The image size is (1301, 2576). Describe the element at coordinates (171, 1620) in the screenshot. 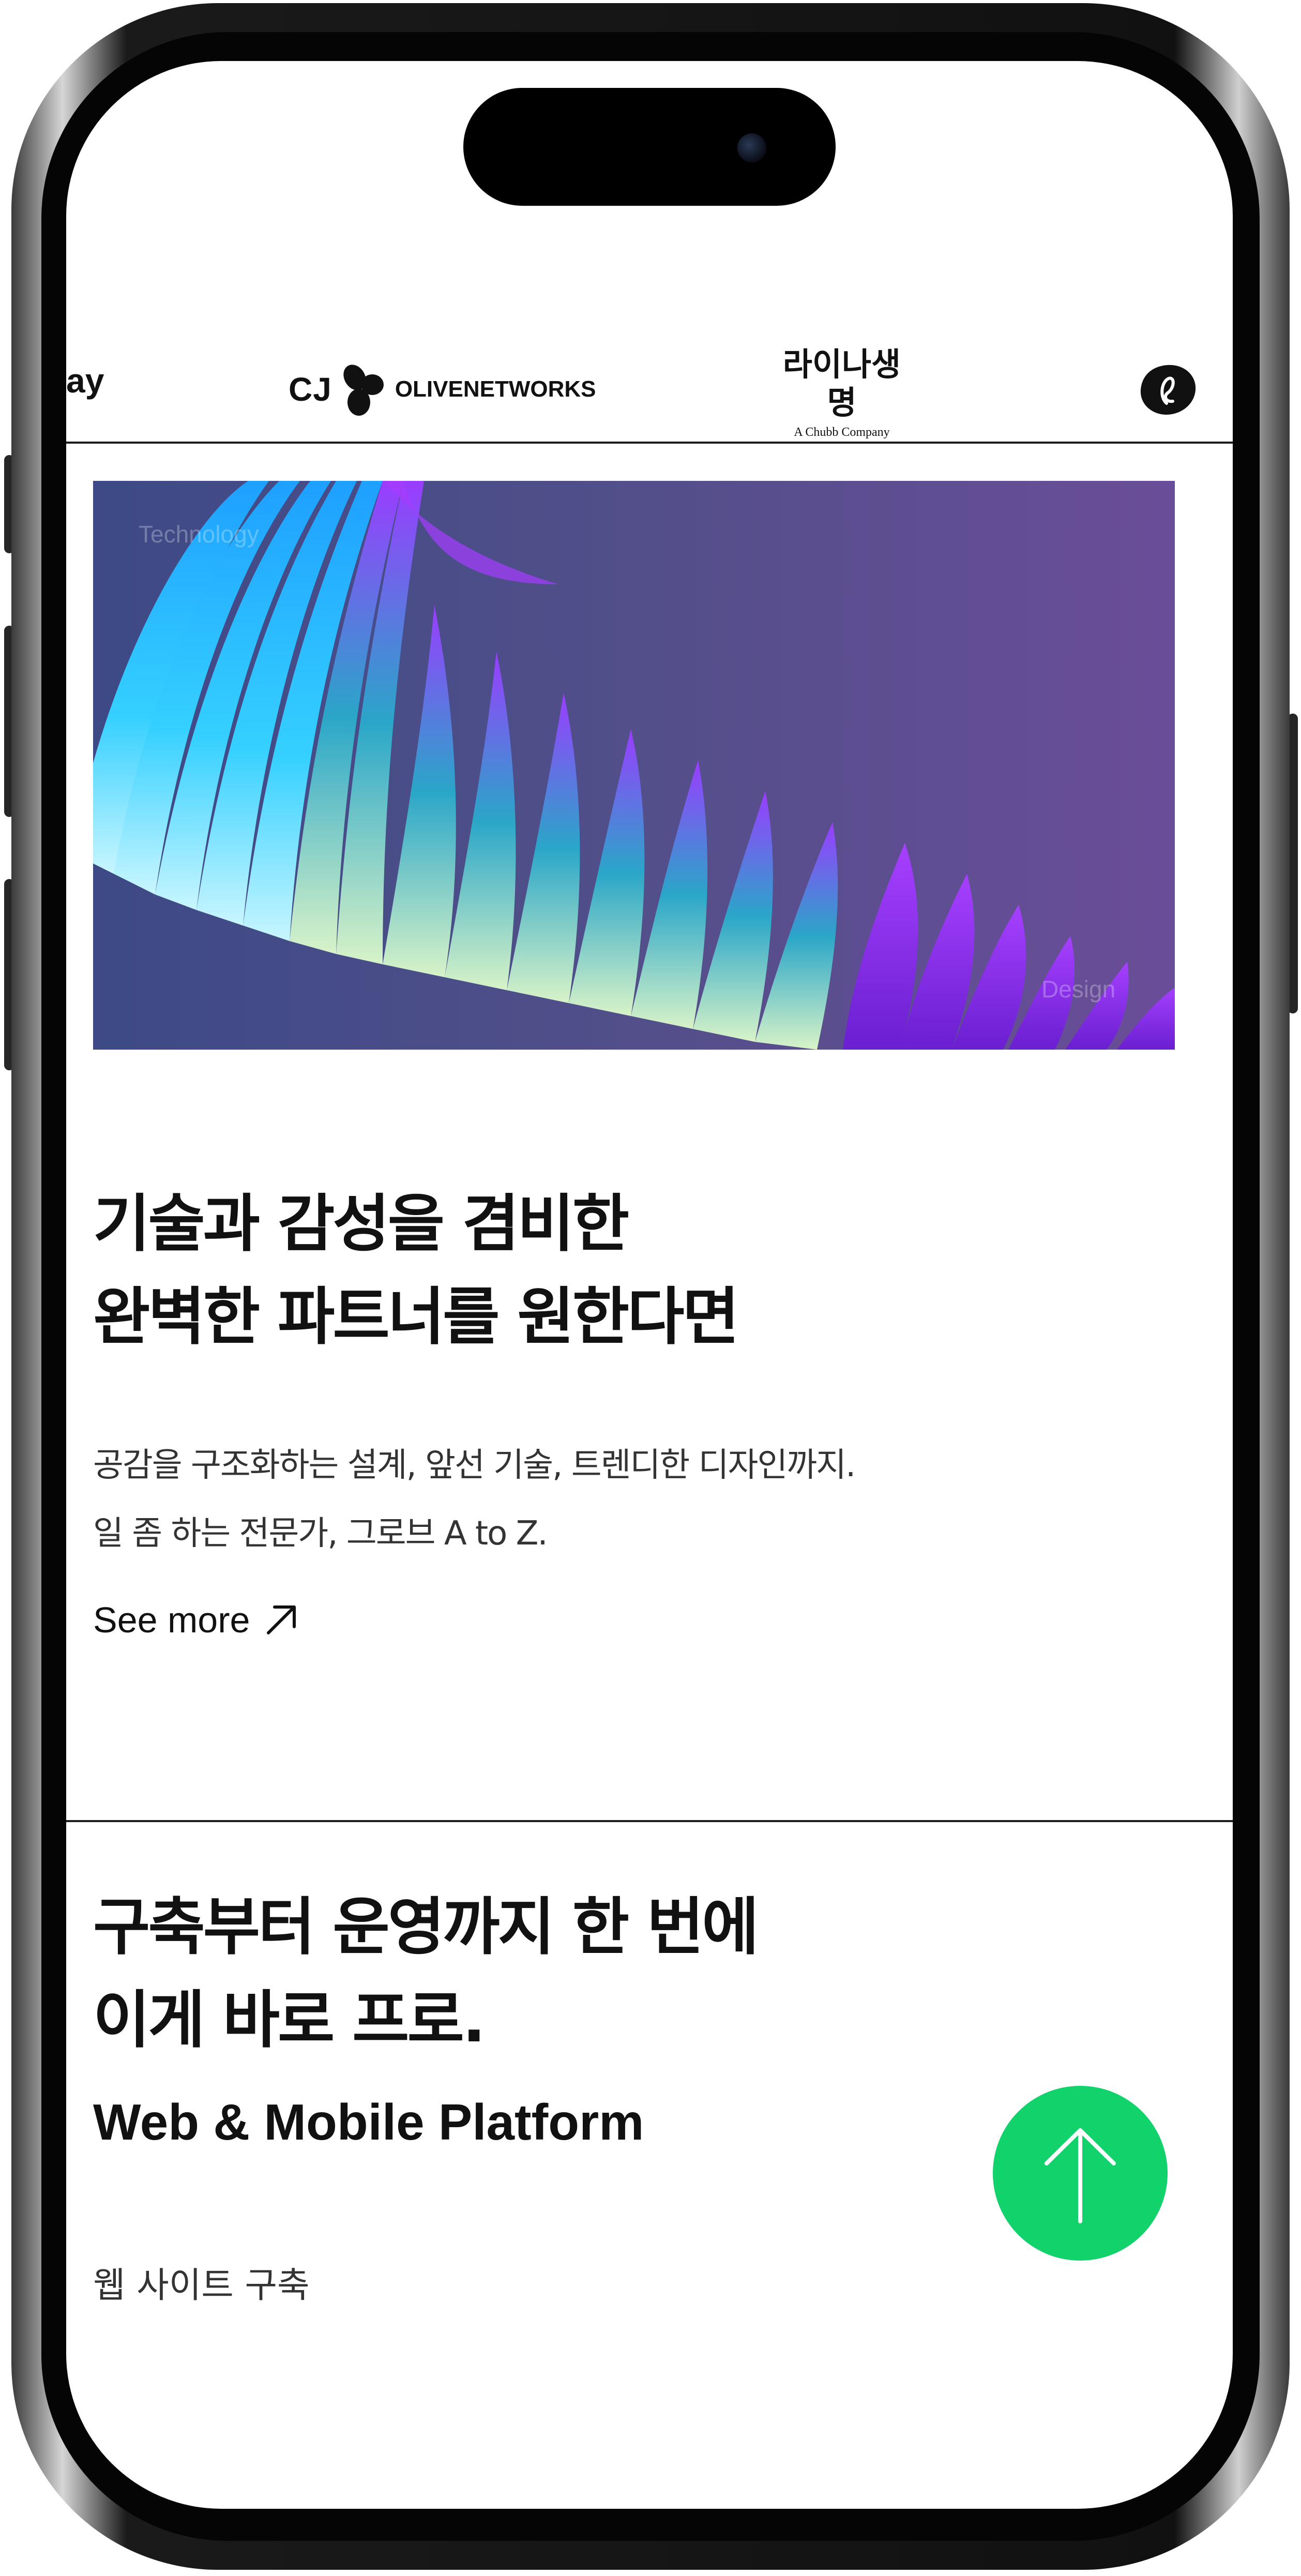

I see `see-more-label: See more` at that location.